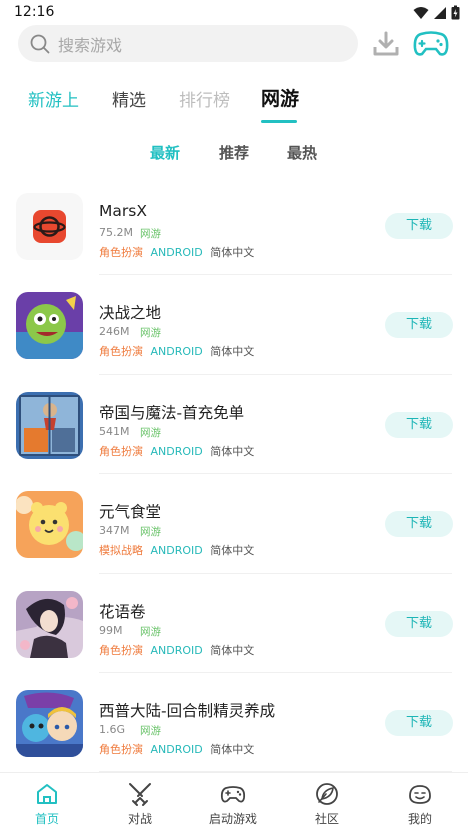 The width and height of the screenshot is (468, 832). Describe the element at coordinates (234, 103) in the screenshot. I see `main-tabs: 新游上 精选 排行榜 网游` at that location.